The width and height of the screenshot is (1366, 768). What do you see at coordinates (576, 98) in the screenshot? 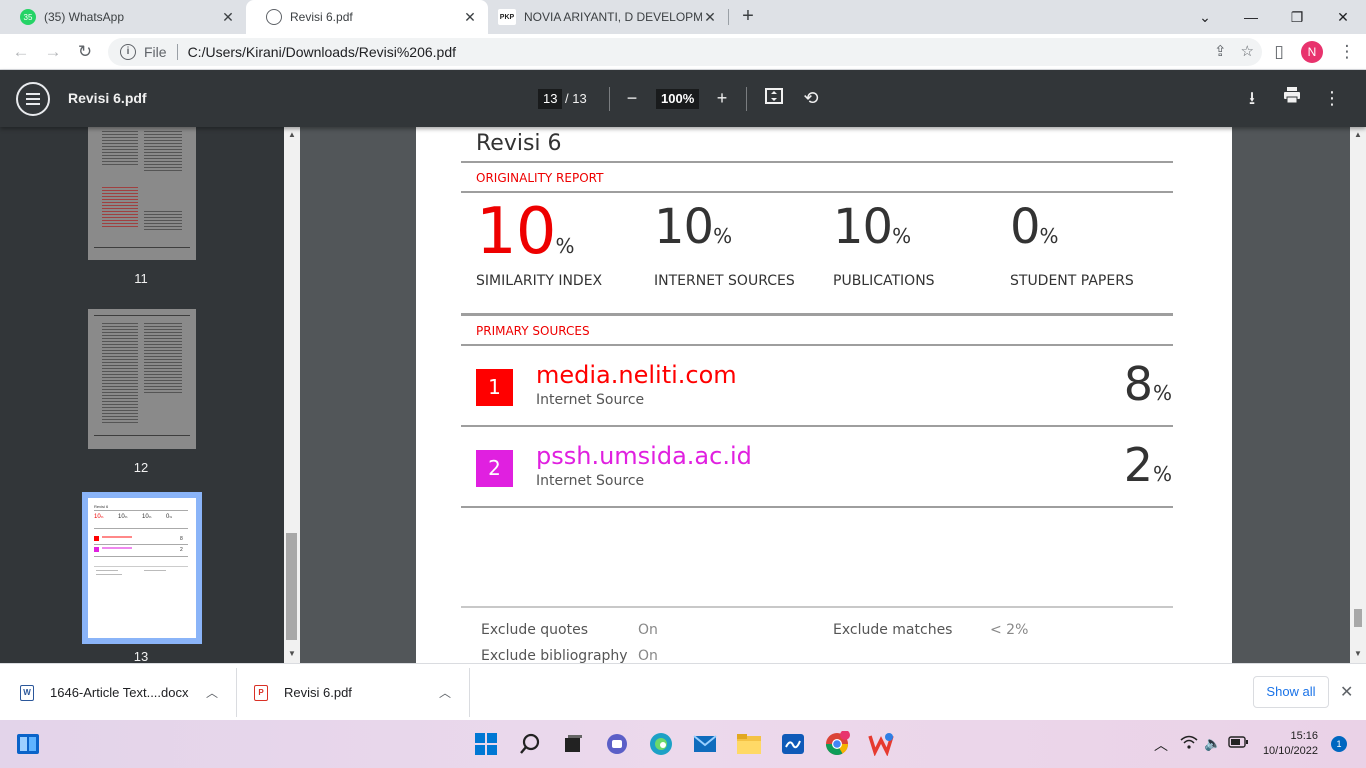
I see `page-total: / 13` at bounding box center [576, 98].